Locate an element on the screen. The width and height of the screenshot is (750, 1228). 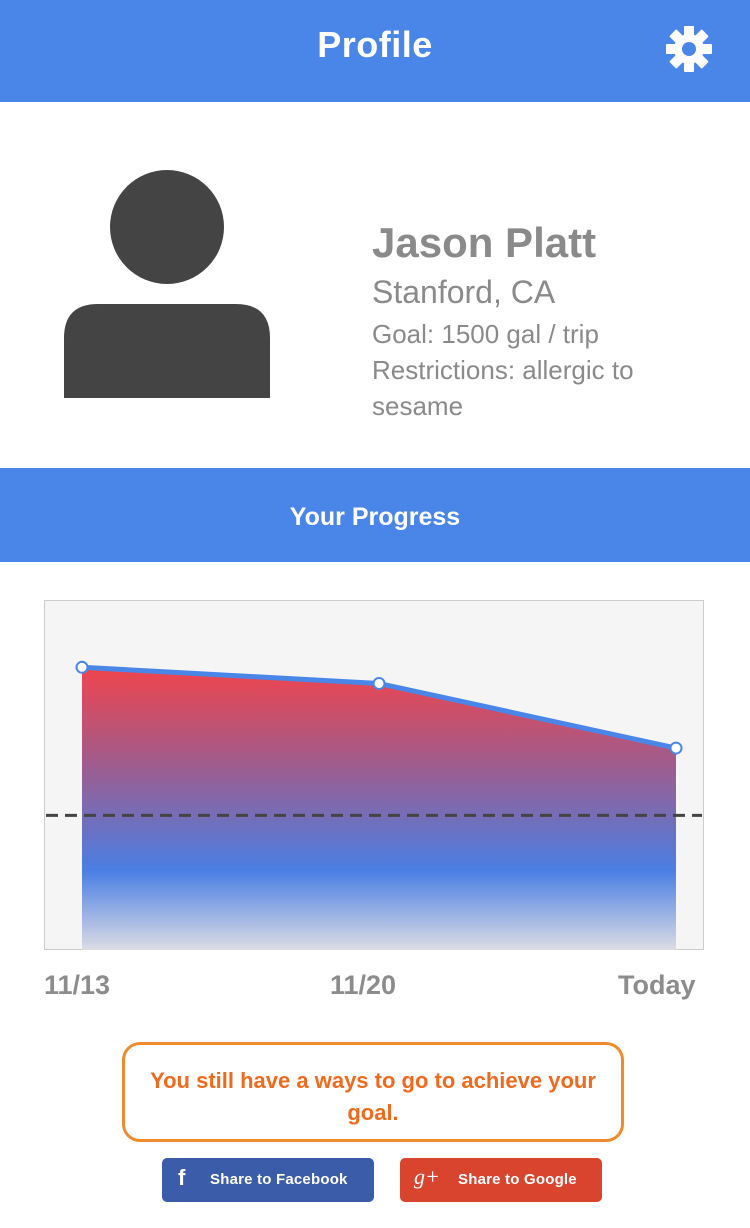
profile-name: Jason Platt is located at coordinates (484, 242).